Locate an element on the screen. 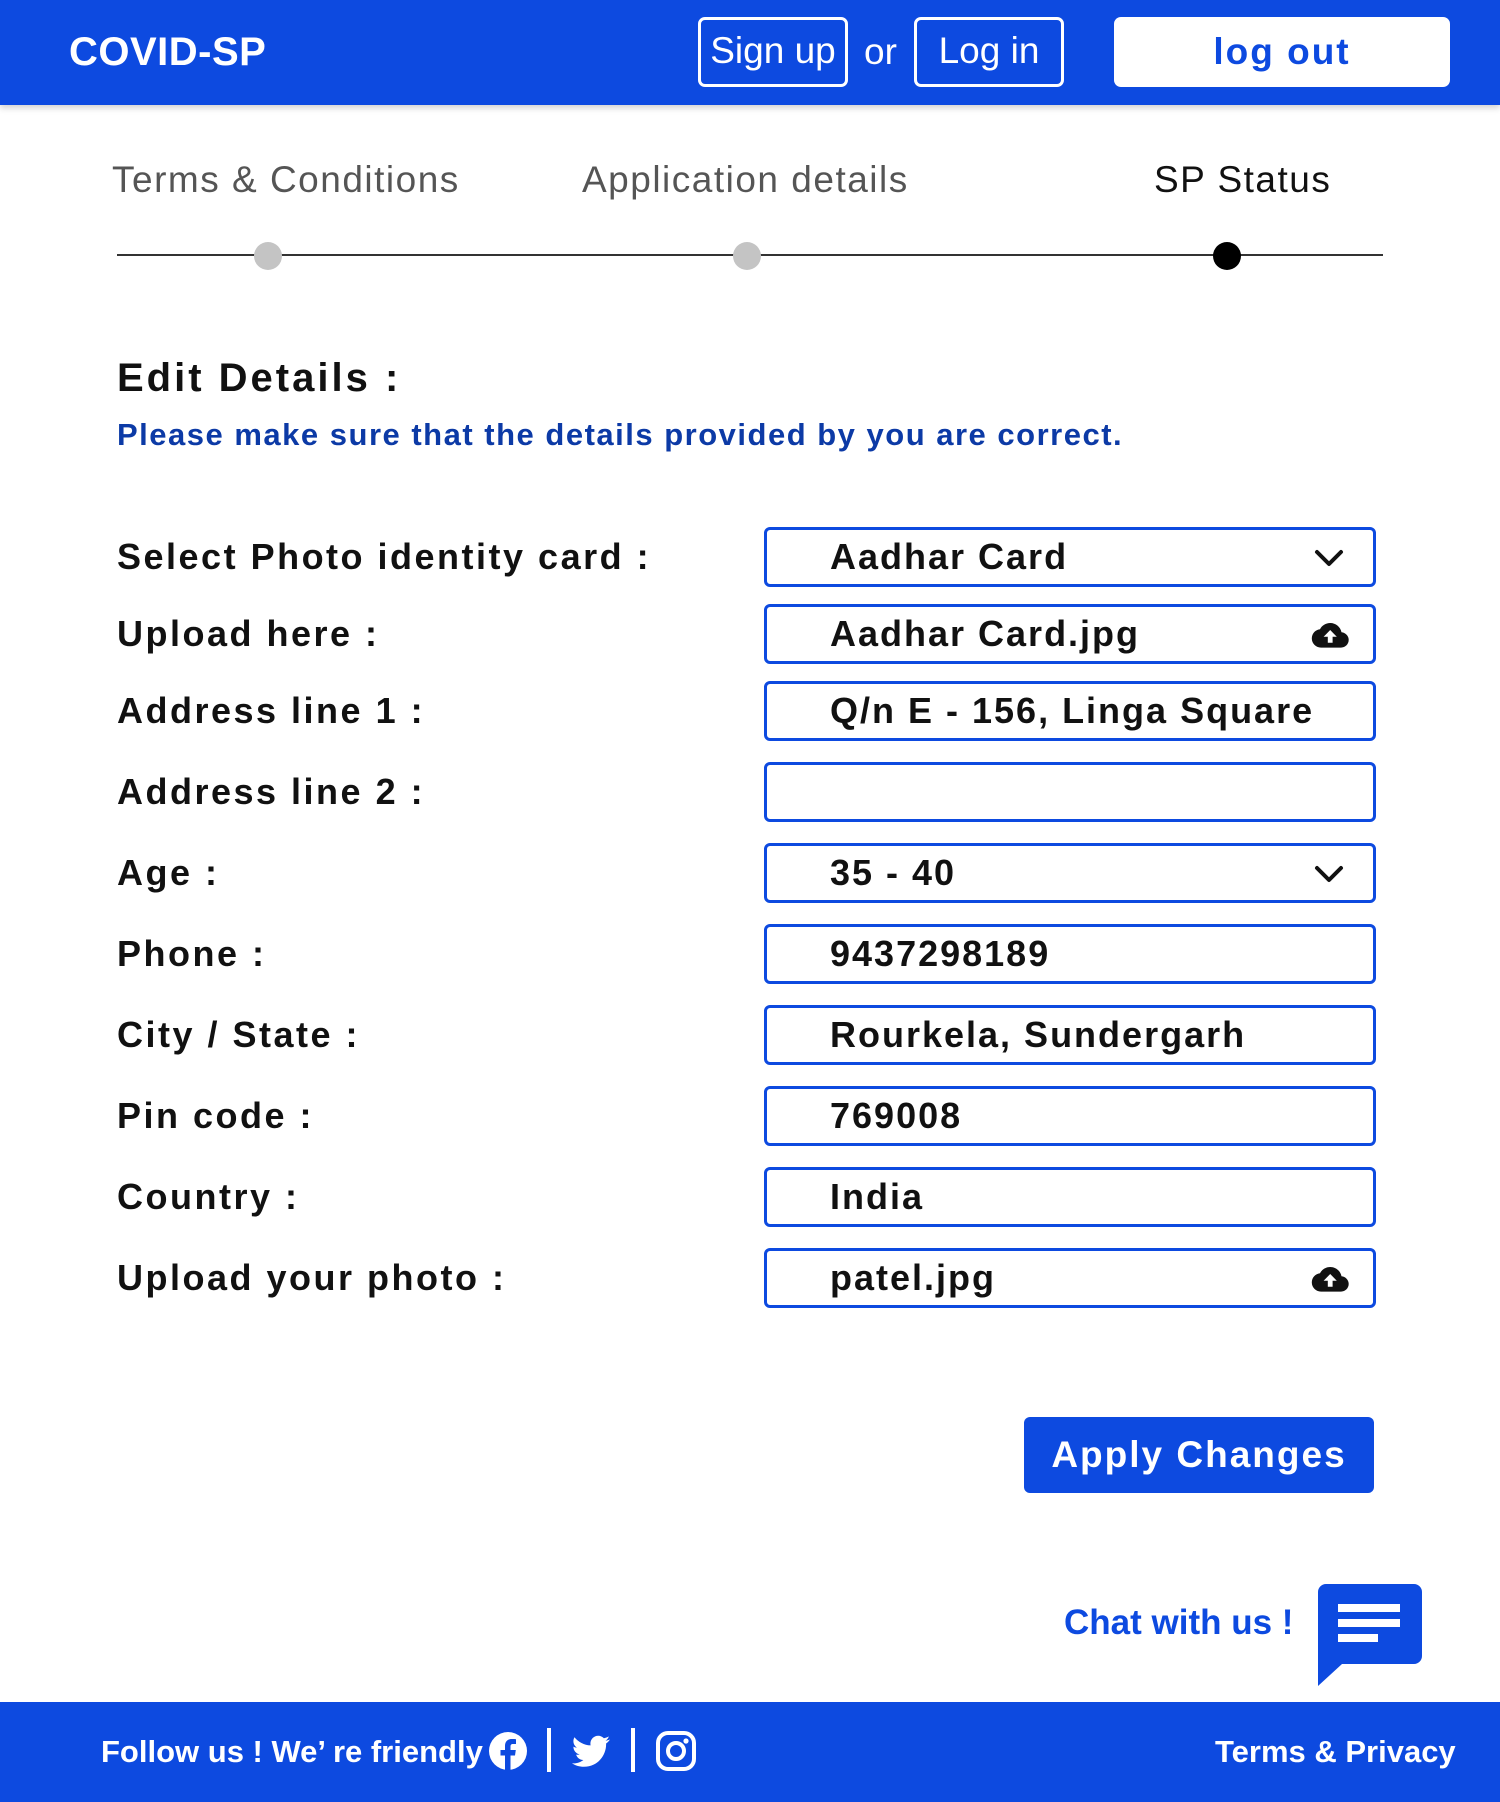  top-navbar: COVID-SP Sign up or Log in log out is located at coordinates (750, 52).